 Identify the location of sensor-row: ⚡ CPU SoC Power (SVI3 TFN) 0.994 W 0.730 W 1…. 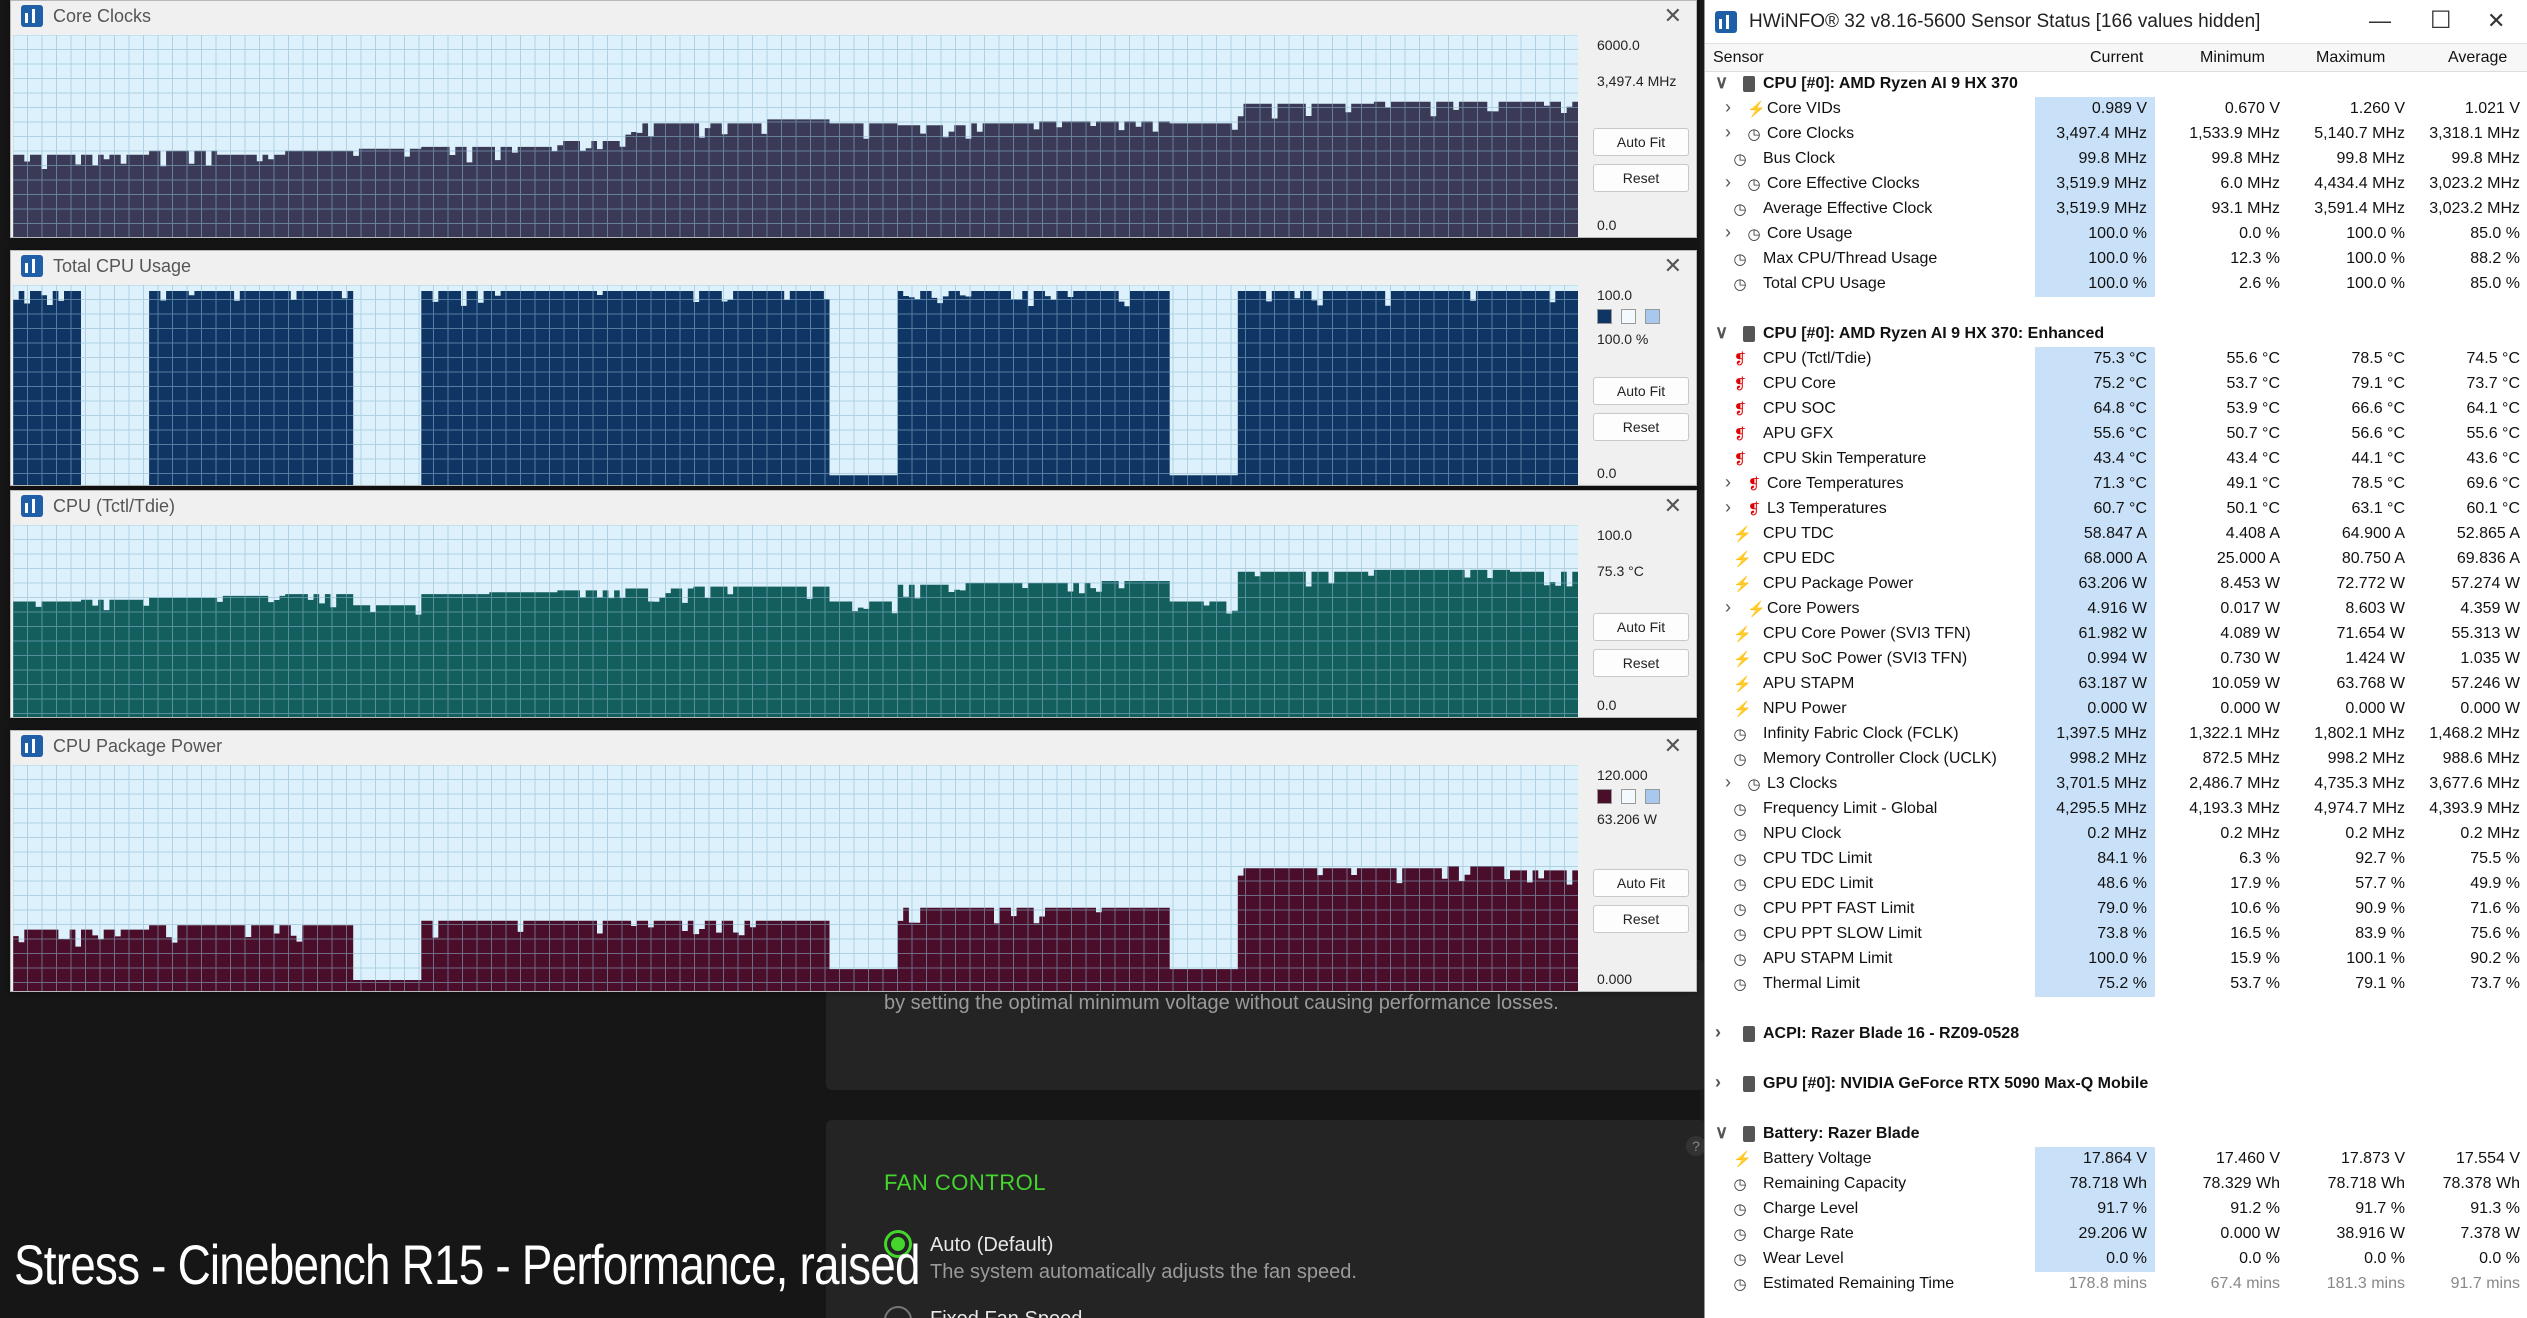
(2116, 659).